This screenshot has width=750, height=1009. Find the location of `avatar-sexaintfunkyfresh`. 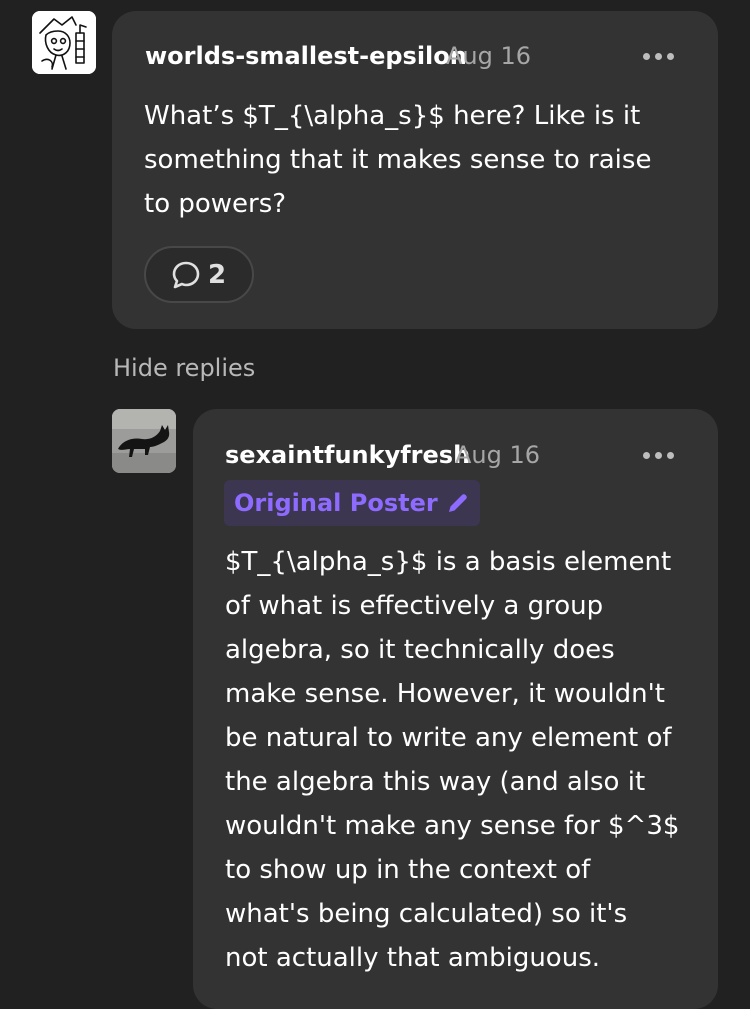

avatar-sexaintfunkyfresh is located at coordinates (144, 441).